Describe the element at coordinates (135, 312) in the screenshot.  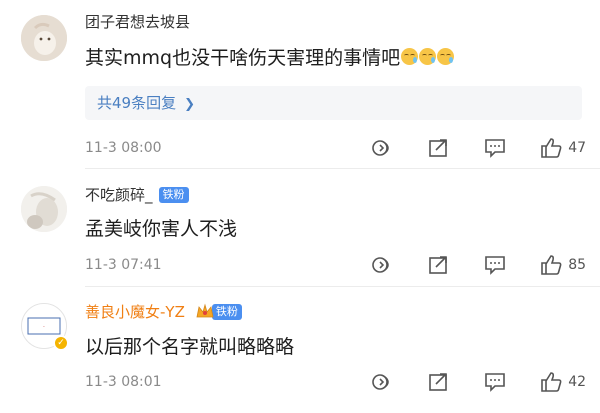
I see `username-text: 善良小魔女-YZ` at that location.